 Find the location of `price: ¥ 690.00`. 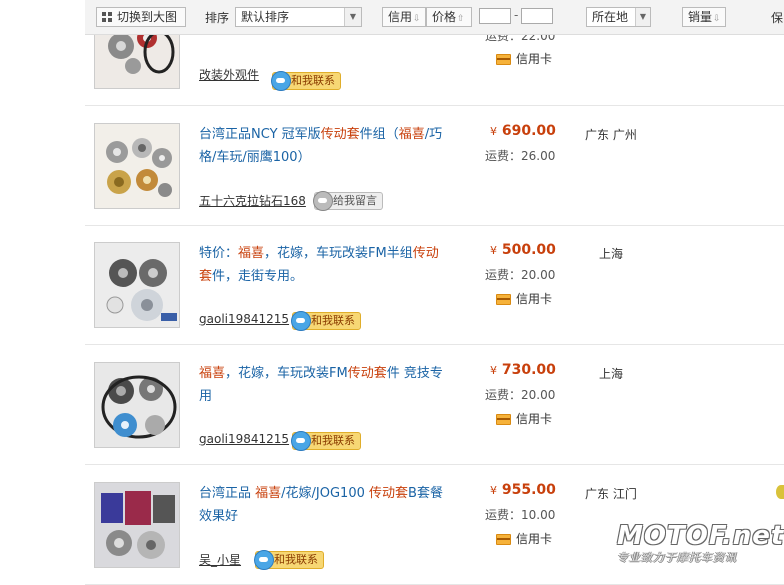

price: ¥ 690.00 is located at coordinates (523, 131).